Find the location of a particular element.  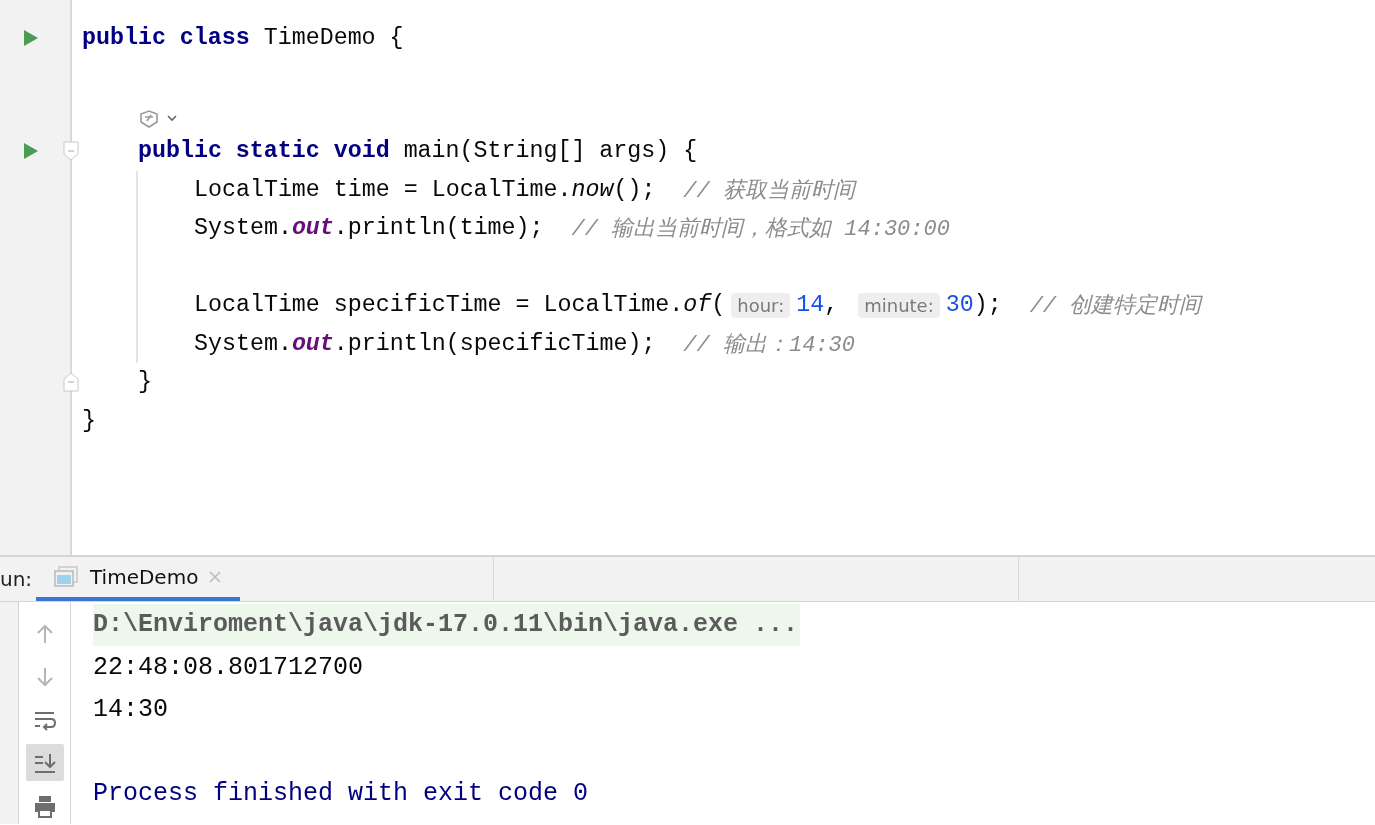

run-label: un: is located at coordinates (17, 579).